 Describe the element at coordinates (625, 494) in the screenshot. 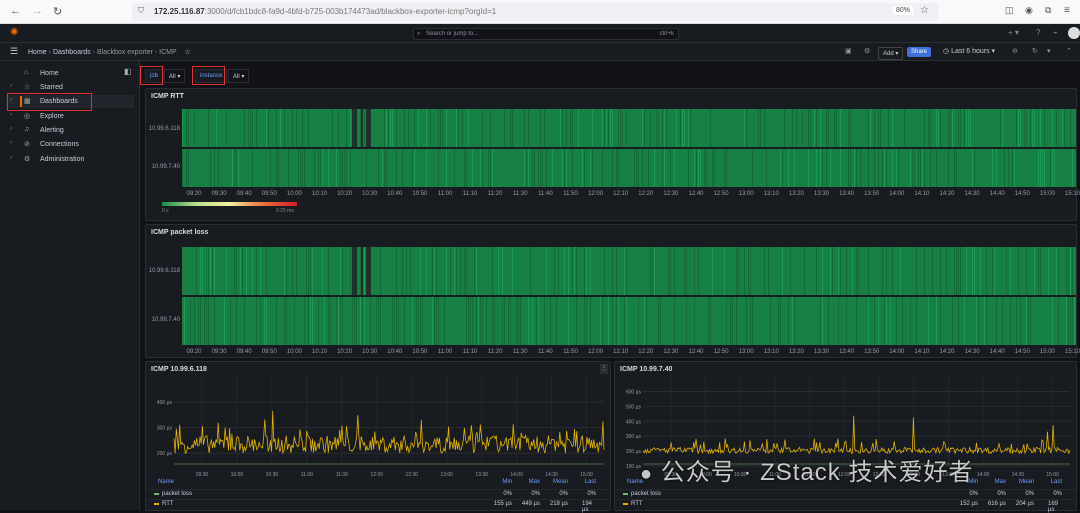

I see `legend-swatch` at that location.